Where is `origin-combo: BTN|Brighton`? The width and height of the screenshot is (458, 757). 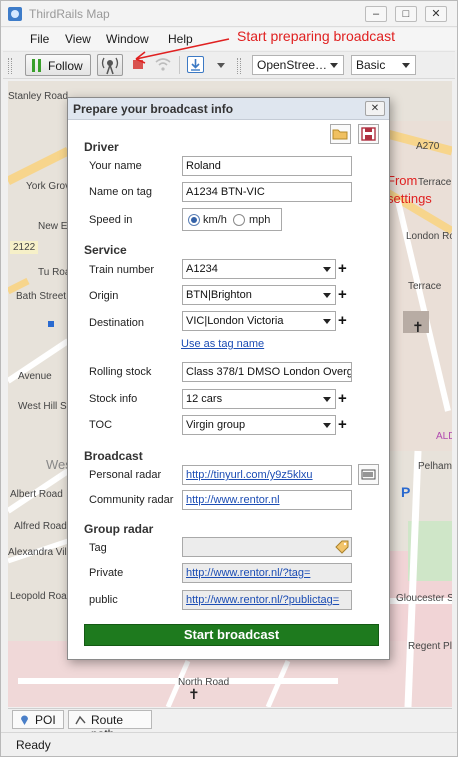 origin-combo: BTN|Brighton is located at coordinates (259, 295).